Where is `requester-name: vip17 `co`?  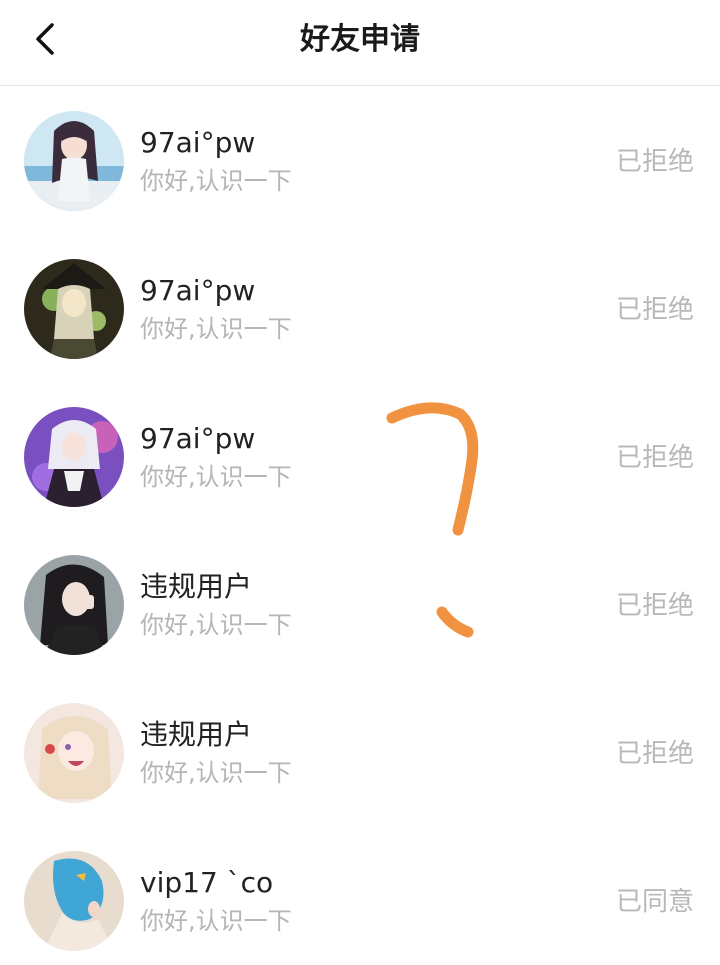 requester-name: vip17 `co is located at coordinates (207, 882).